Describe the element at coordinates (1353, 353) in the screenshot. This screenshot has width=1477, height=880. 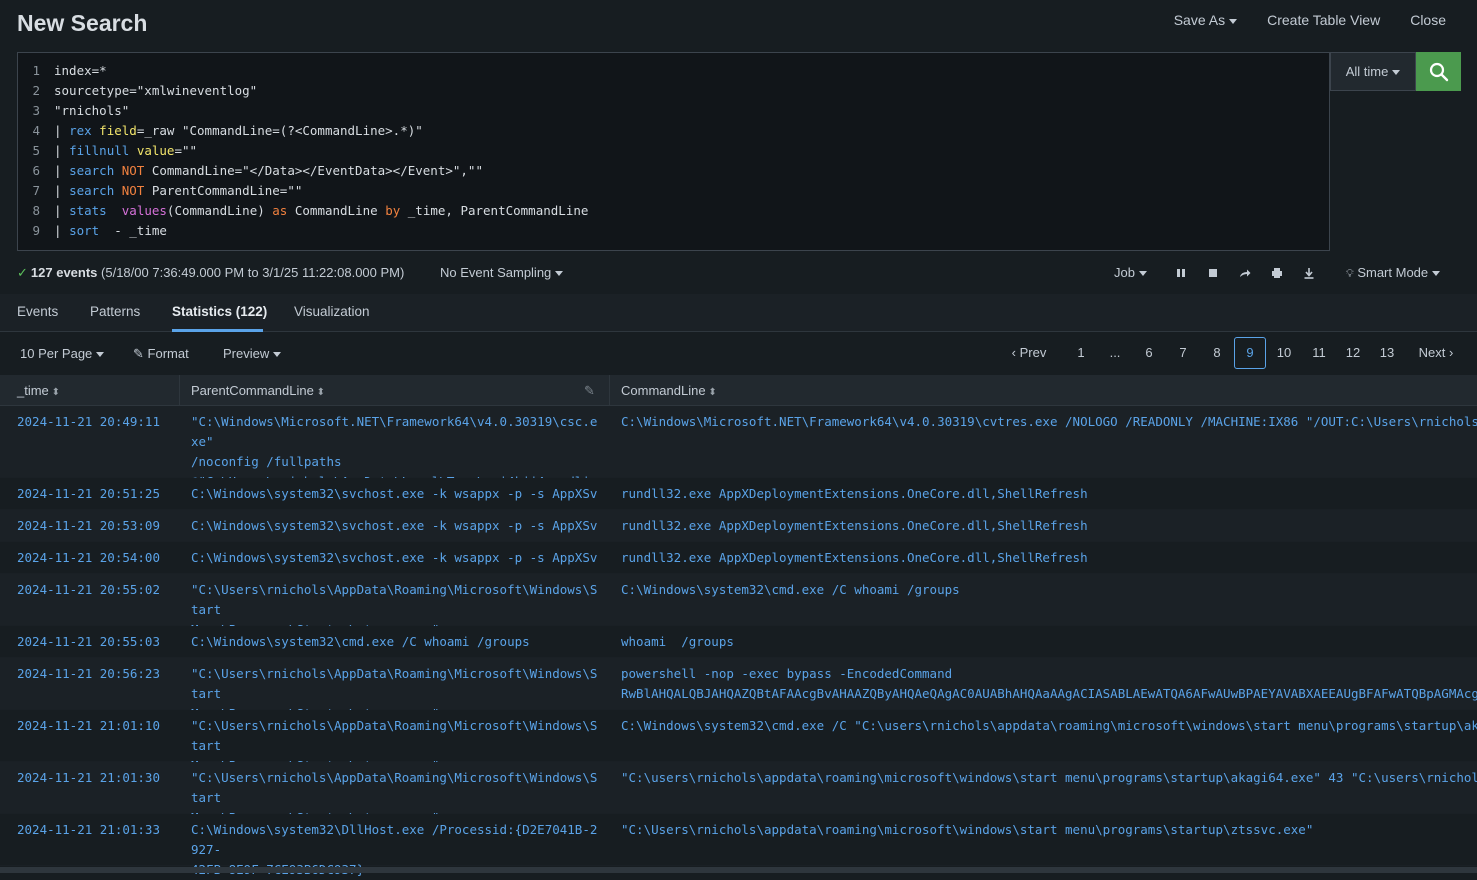
I see `page-12-button: 12` at that location.